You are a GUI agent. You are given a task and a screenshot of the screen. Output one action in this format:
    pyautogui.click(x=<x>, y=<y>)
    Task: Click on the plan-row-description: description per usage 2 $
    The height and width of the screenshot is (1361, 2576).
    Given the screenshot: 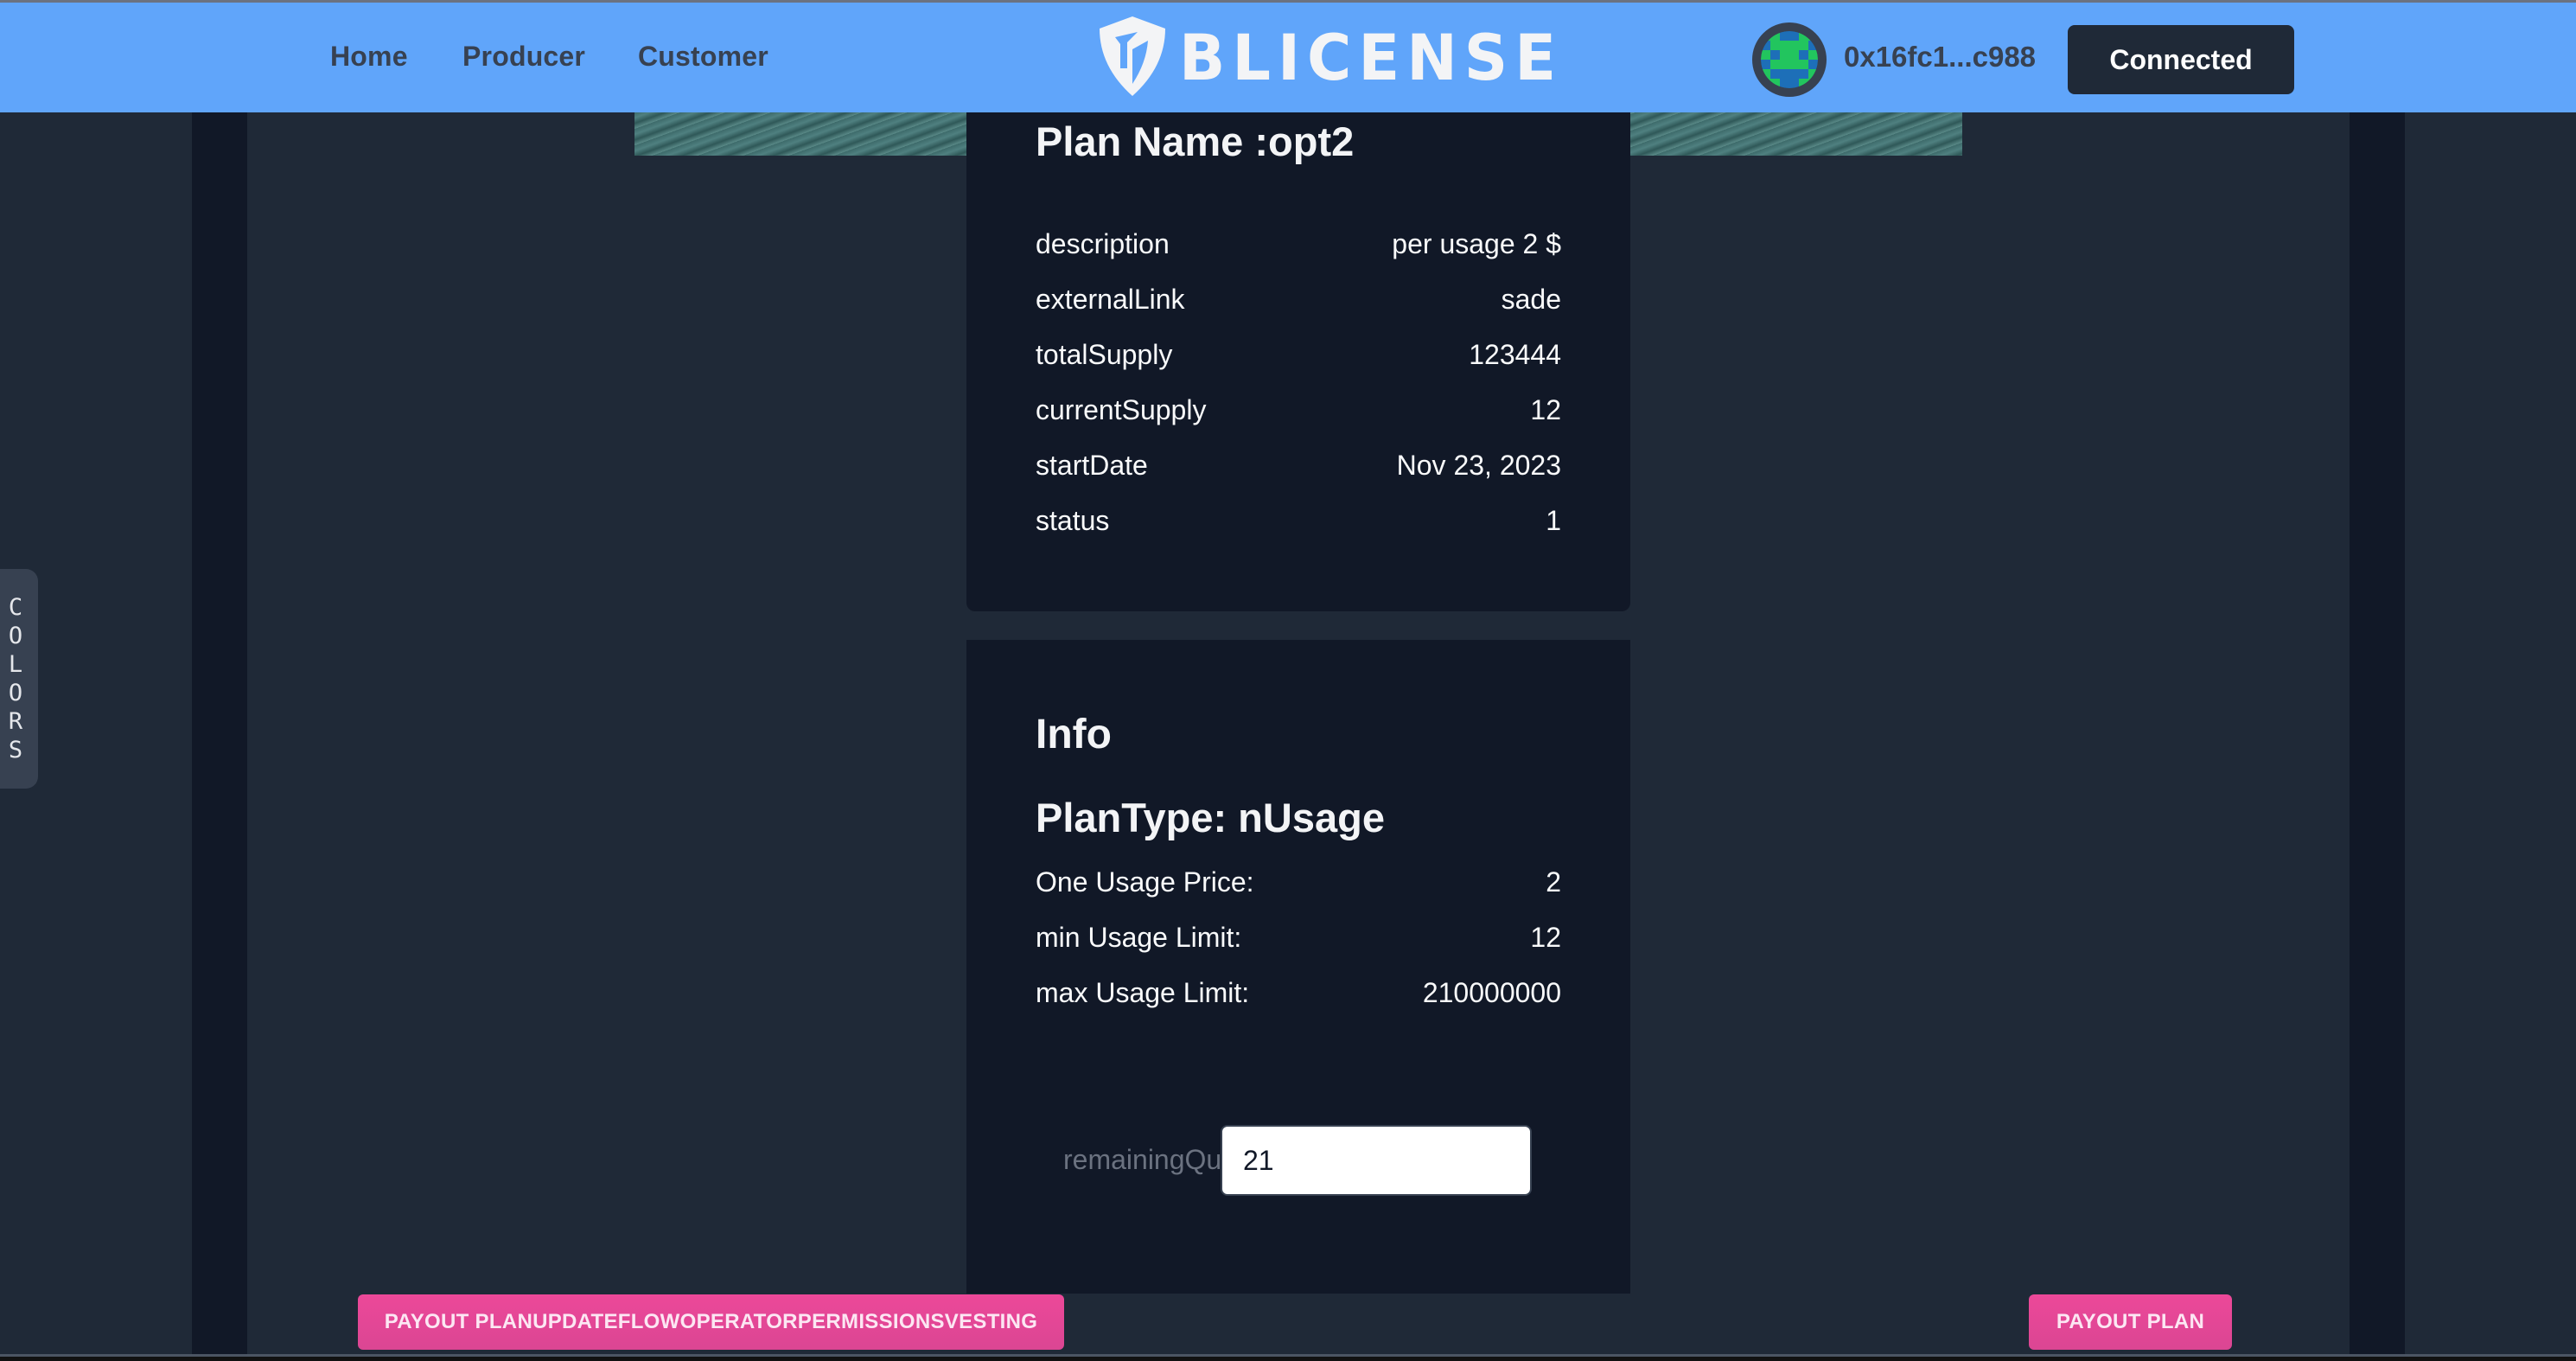 What is the action you would take?
    pyautogui.click(x=1298, y=244)
    